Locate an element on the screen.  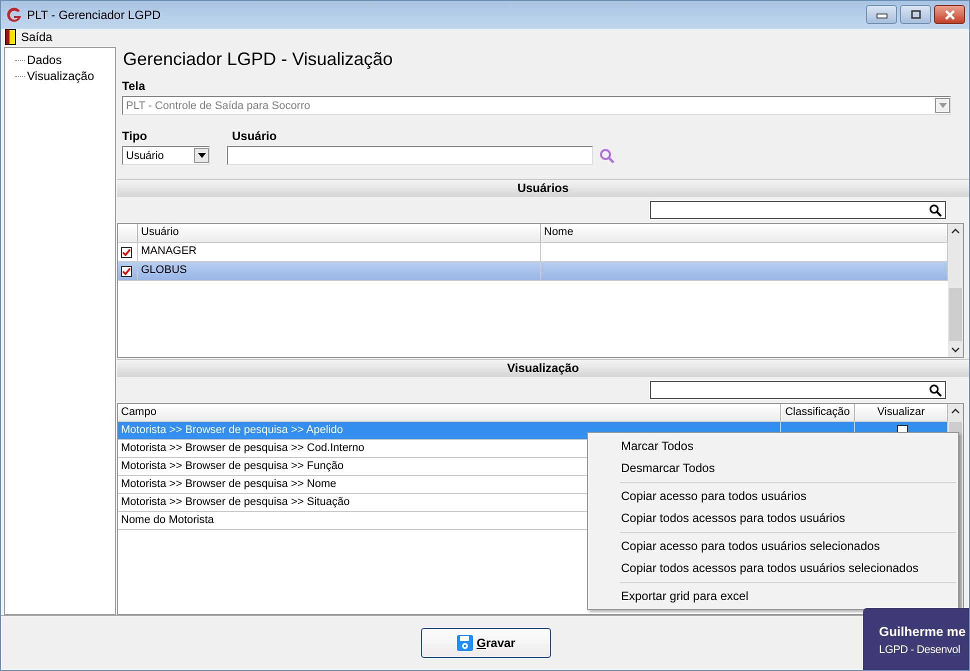
save-button: Gravar is located at coordinates (486, 643).